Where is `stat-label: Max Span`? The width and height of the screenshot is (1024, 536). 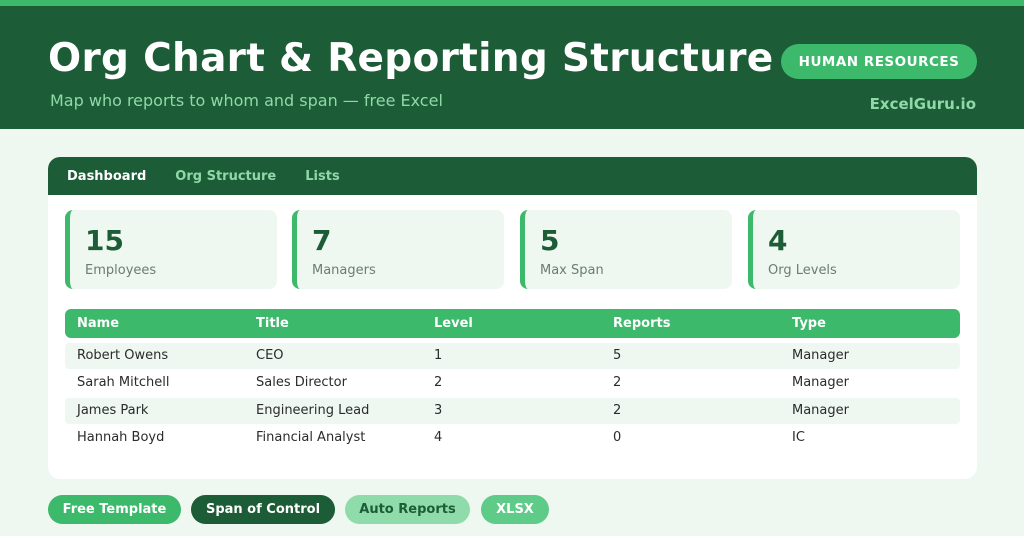 stat-label: Max Span is located at coordinates (572, 270).